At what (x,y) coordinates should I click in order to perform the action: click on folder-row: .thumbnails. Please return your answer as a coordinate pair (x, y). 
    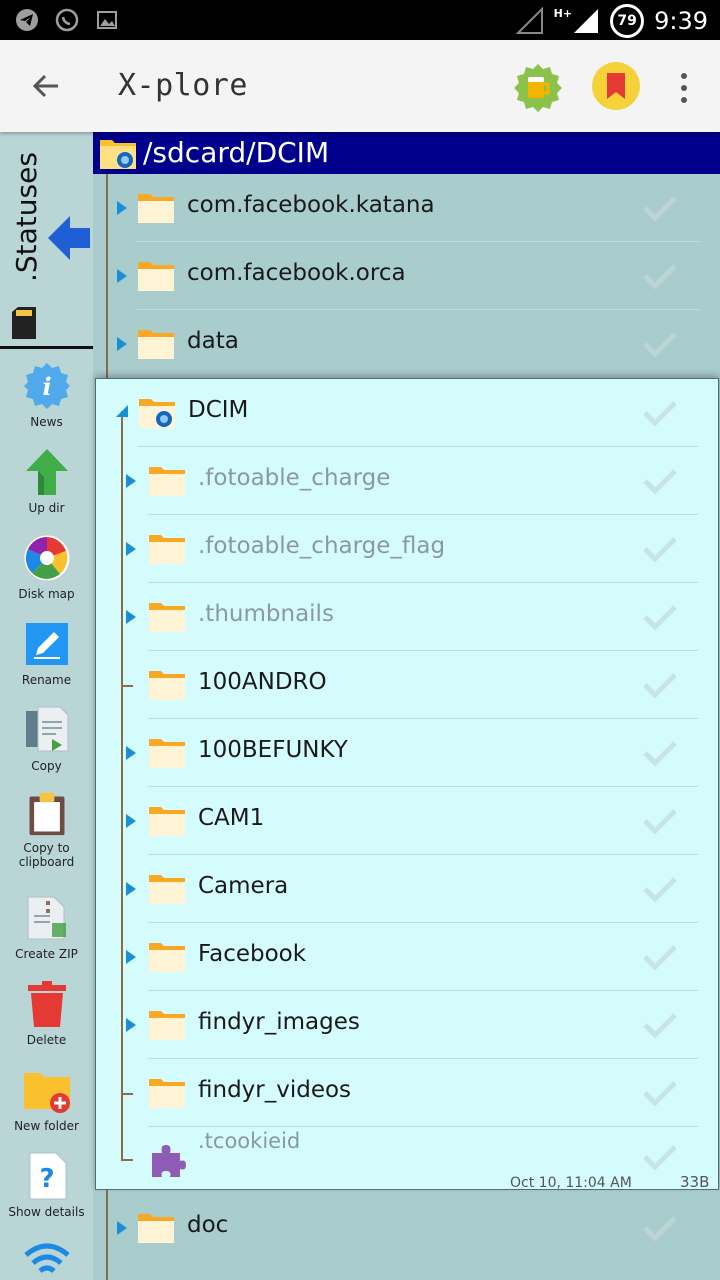
    Looking at the image, I should click on (407, 617).